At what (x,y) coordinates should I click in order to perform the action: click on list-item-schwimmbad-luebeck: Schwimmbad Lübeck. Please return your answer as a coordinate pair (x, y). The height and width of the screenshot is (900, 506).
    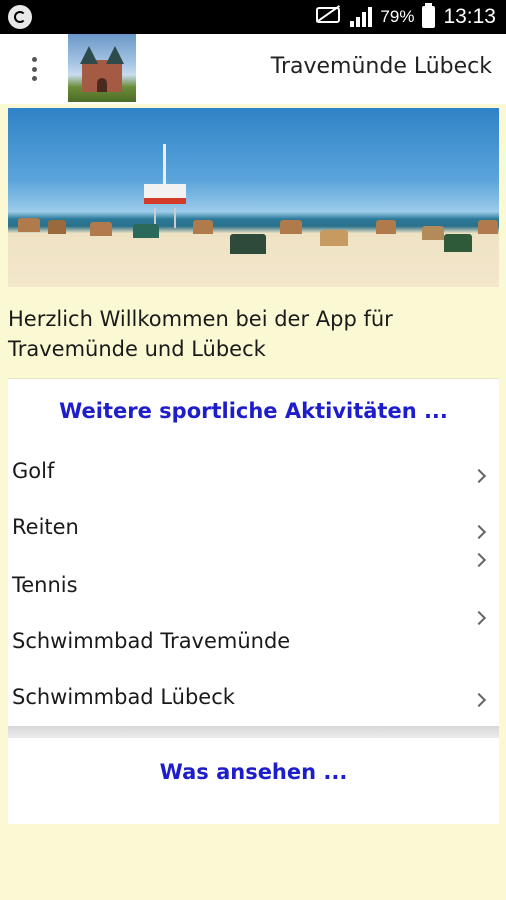
    Looking at the image, I should click on (253, 699).